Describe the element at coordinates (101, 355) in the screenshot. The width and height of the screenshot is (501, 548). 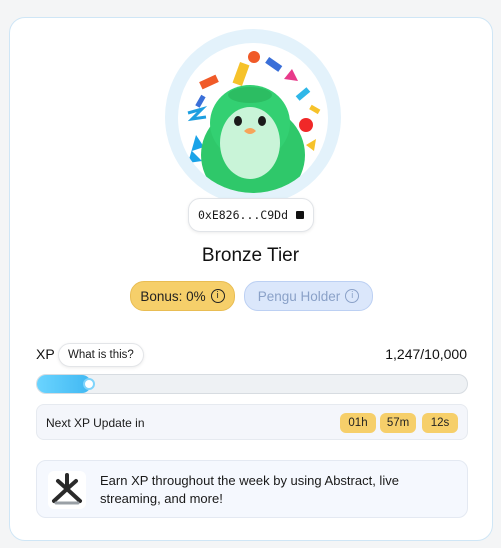
I see `what-is-this-button: What is this?` at that location.